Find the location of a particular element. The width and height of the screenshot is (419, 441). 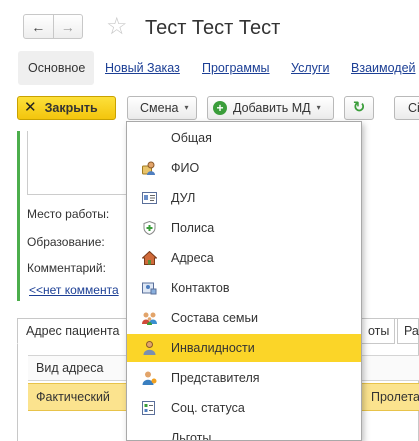

education-label: Образование: is located at coordinates (66, 242).